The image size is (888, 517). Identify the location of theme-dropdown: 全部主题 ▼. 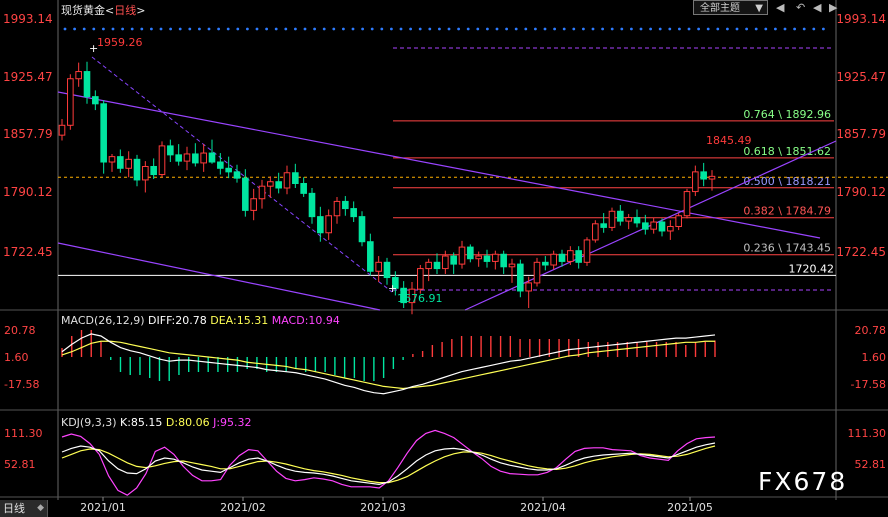
(730, 7).